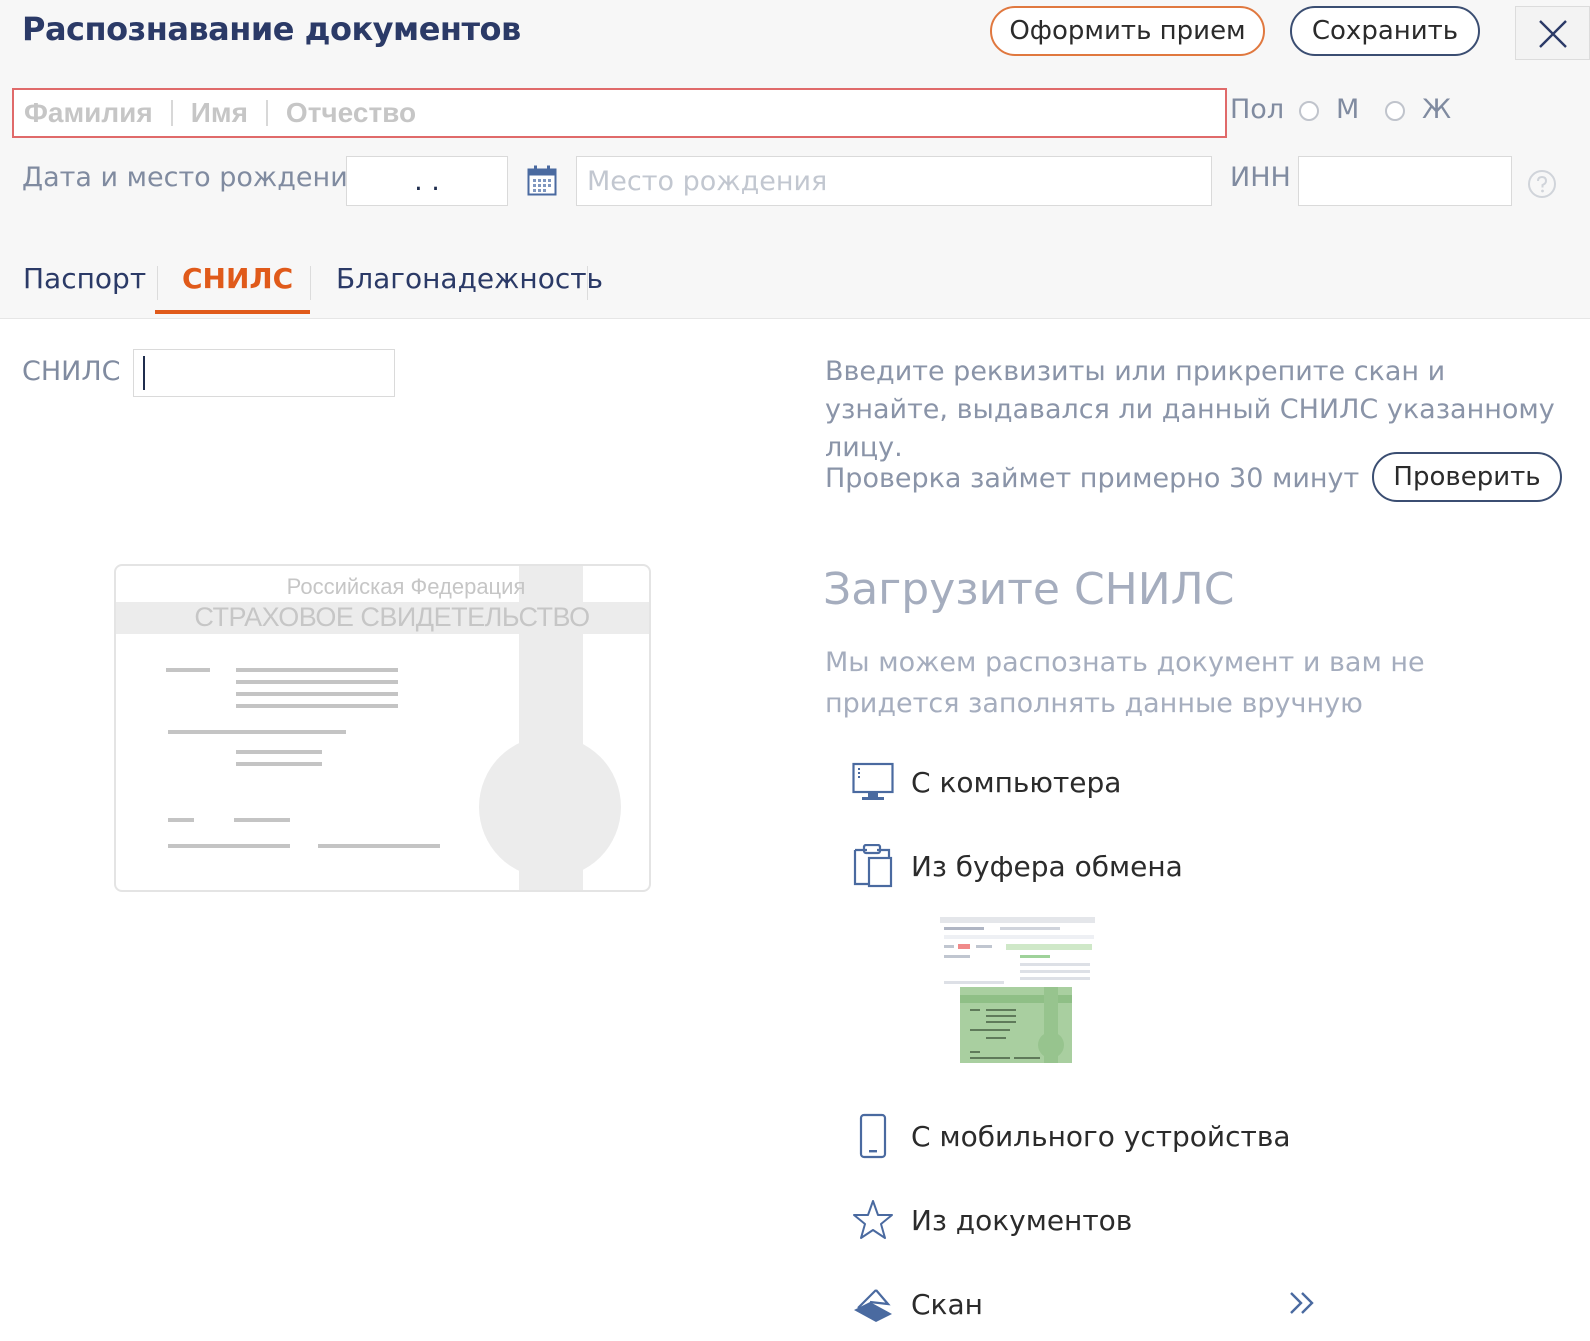 The image size is (1590, 1341). Describe the element at coordinates (193, 177) in the screenshot. I see `birth-label: Дата и место рождения` at that location.